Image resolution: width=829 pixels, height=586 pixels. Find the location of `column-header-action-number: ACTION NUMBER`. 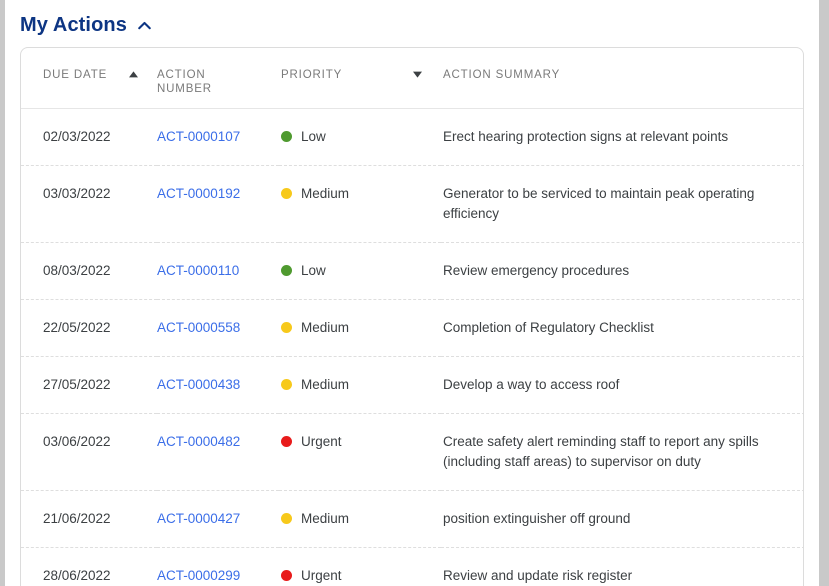

column-header-action-number: ACTION NUMBER is located at coordinates (218, 78).